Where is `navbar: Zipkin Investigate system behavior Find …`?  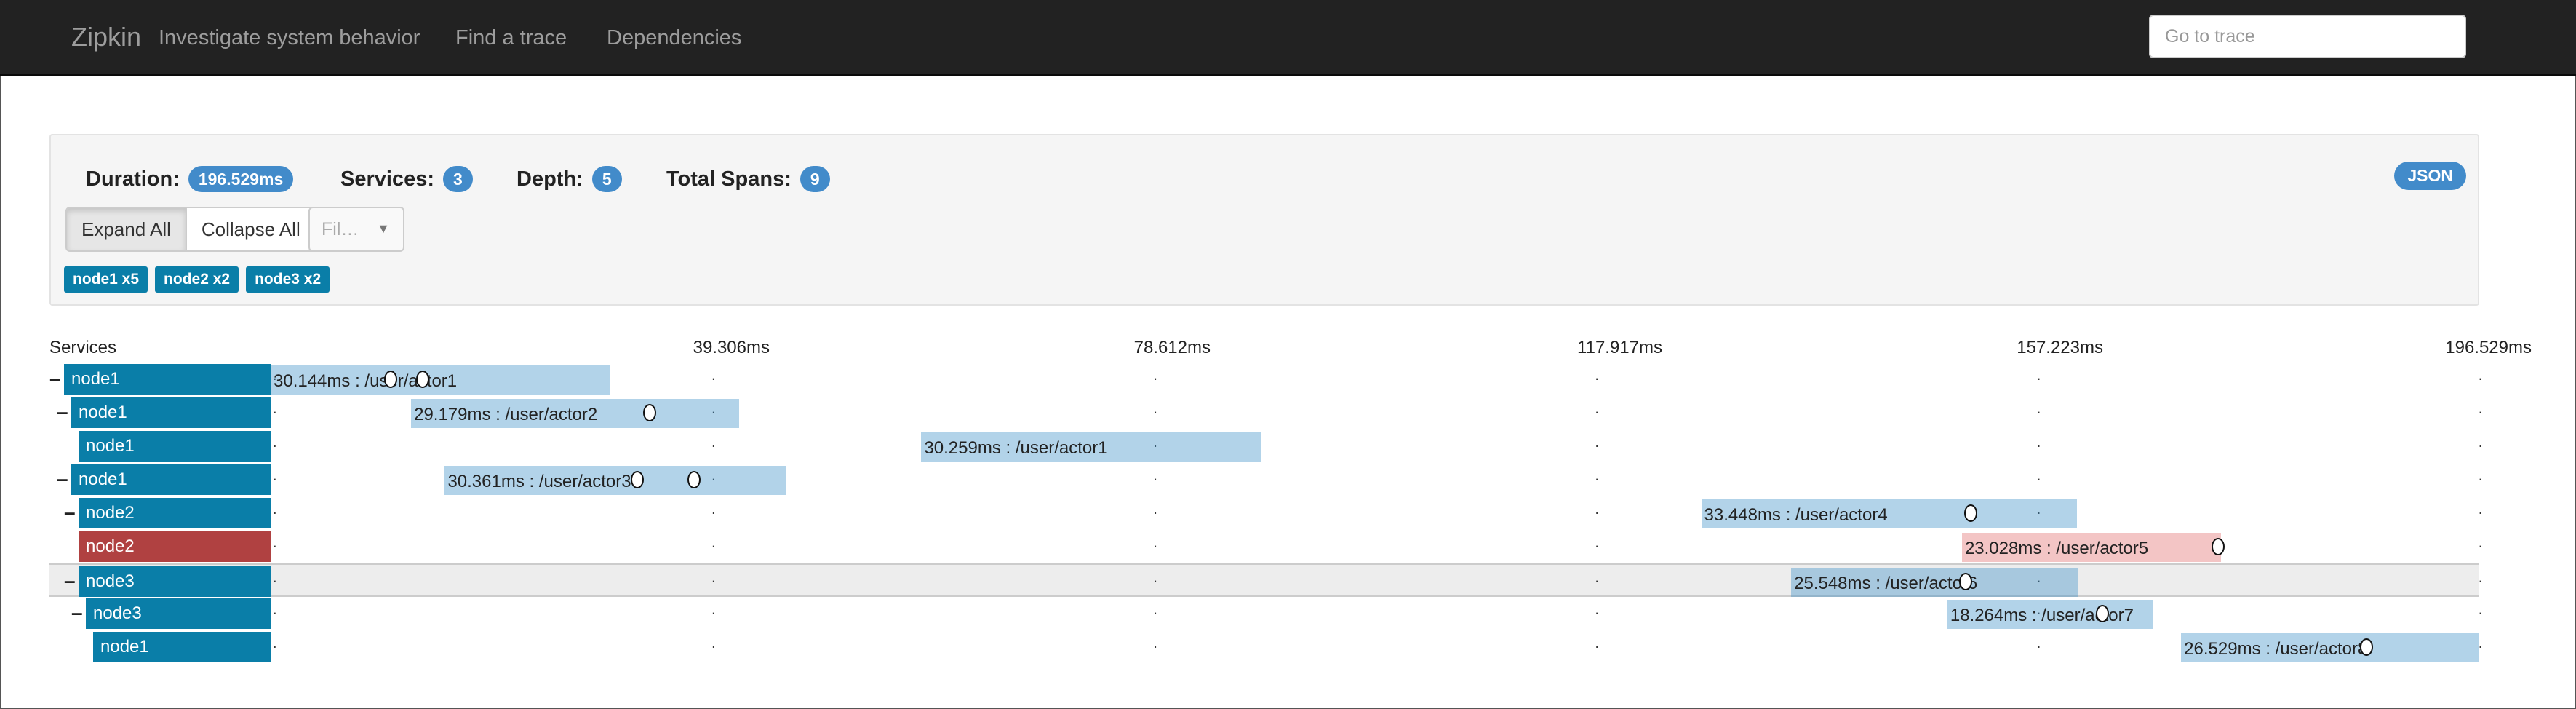 navbar: Zipkin Investigate system behavior Find … is located at coordinates (1288, 38).